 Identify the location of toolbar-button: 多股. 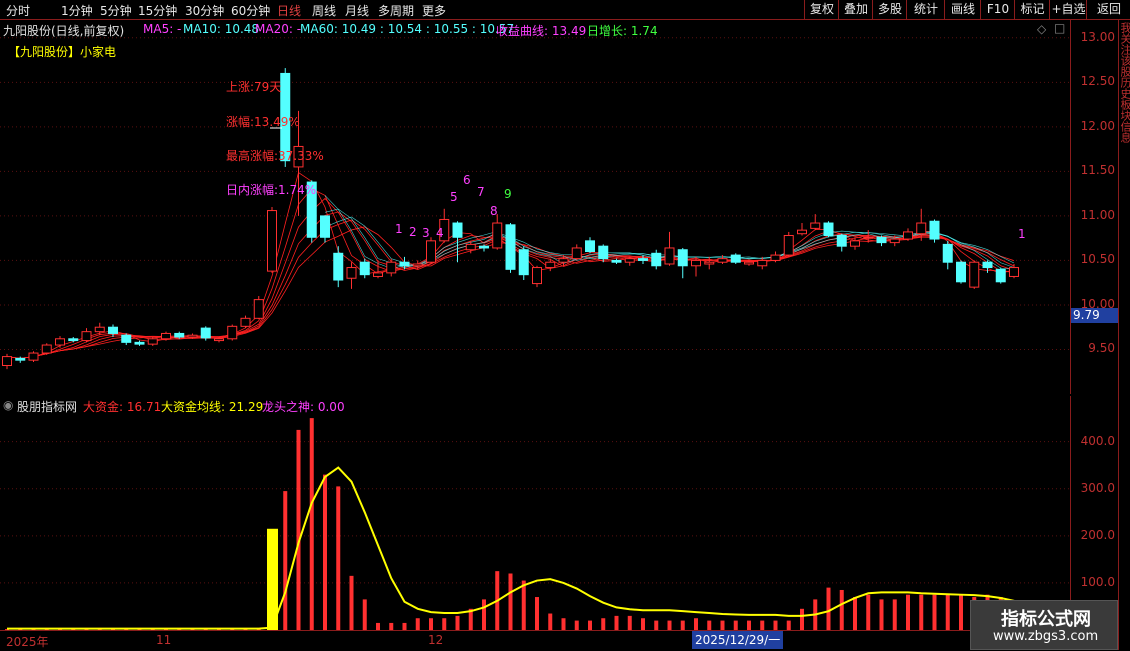
(889, 9).